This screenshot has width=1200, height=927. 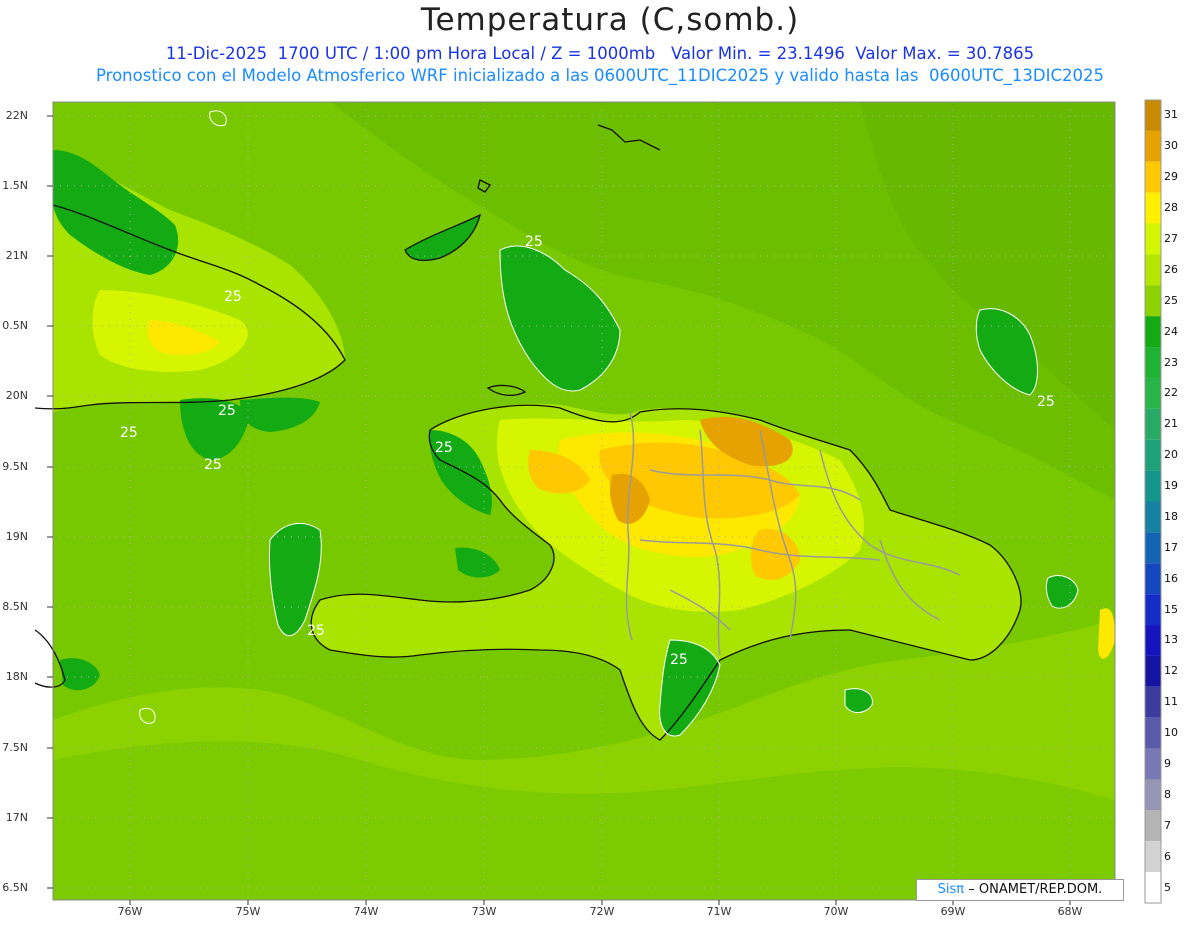 I want to click on colorbar-label: 31, so click(x=1171, y=115).